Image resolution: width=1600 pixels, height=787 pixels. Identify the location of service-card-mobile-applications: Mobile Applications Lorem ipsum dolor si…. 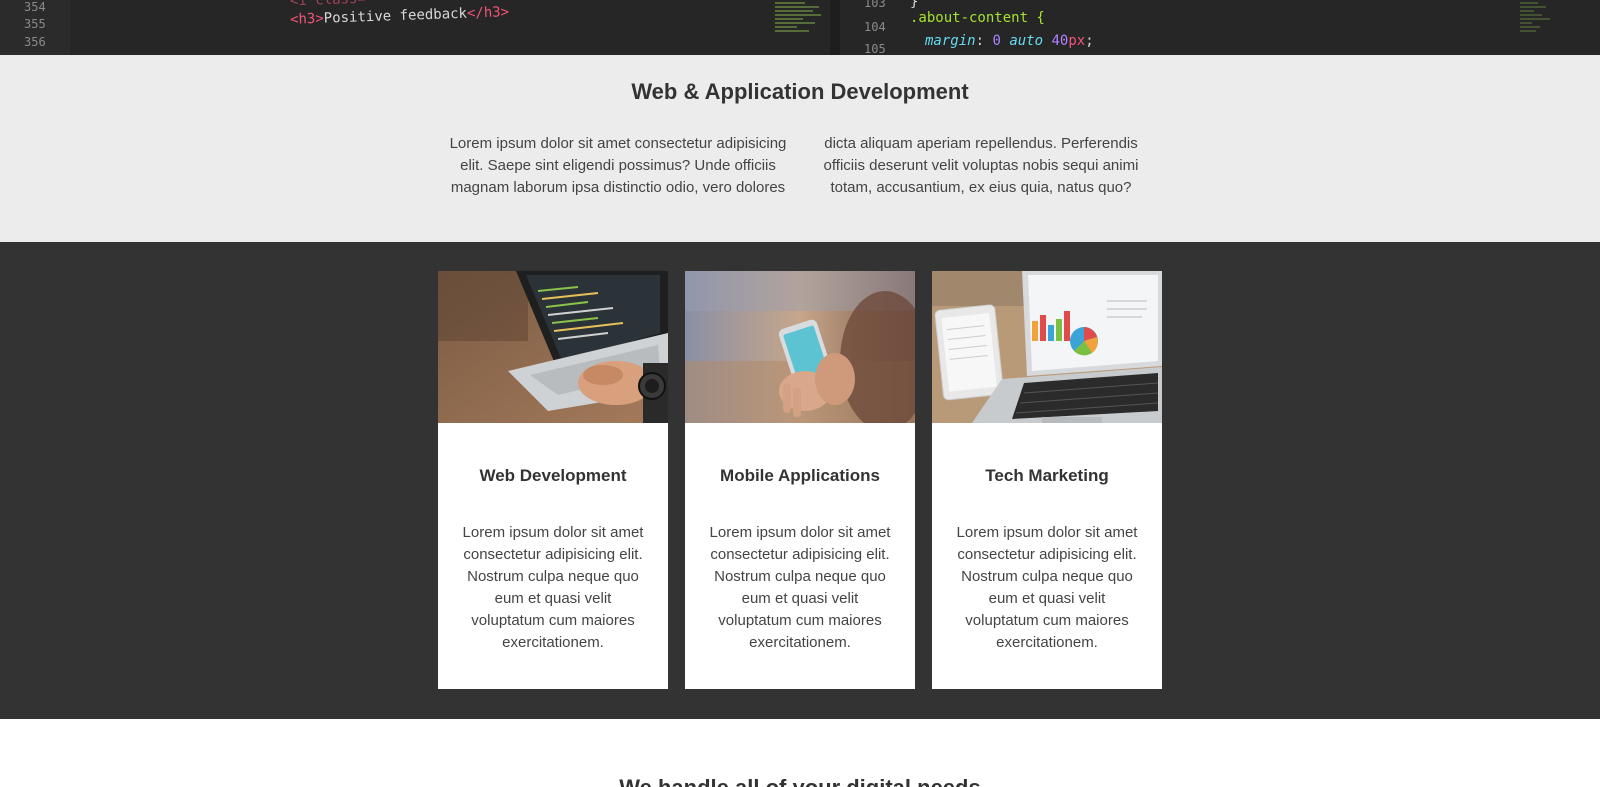
(800, 480).